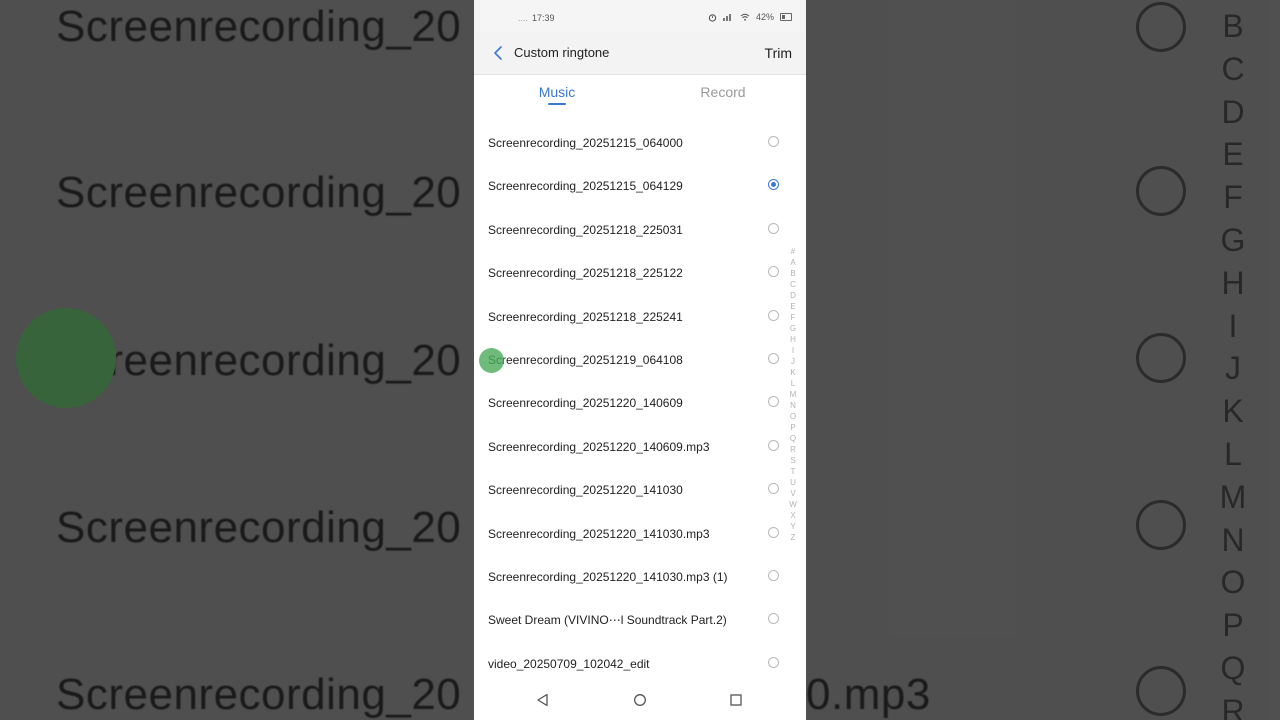 The width and height of the screenshot is (1280, 720). I want to click on ringtone-label: Screenrecording_20251219_064108, so click(585, 359).